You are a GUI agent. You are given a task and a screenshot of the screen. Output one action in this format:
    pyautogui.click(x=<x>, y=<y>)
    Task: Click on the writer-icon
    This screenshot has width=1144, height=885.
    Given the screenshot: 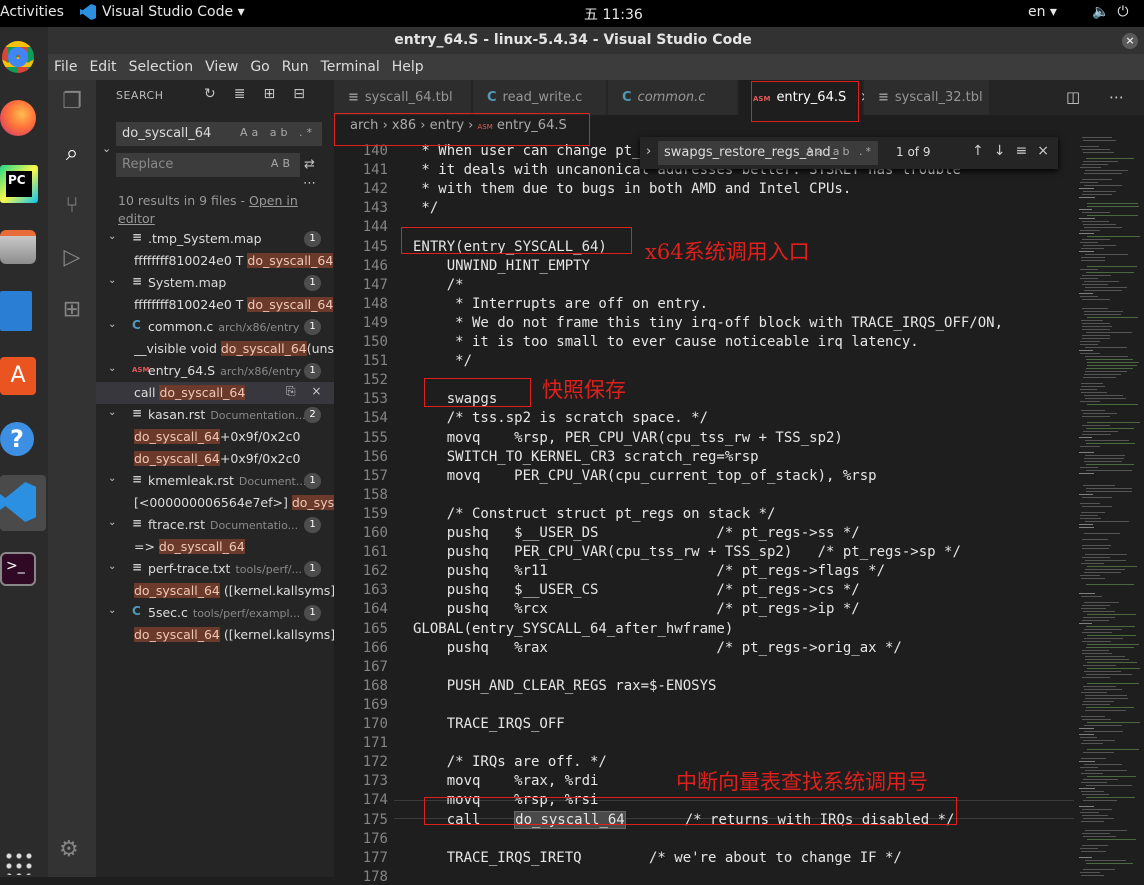 What is the action you would take?
    pyautogui.click(x=16, y=311)
    